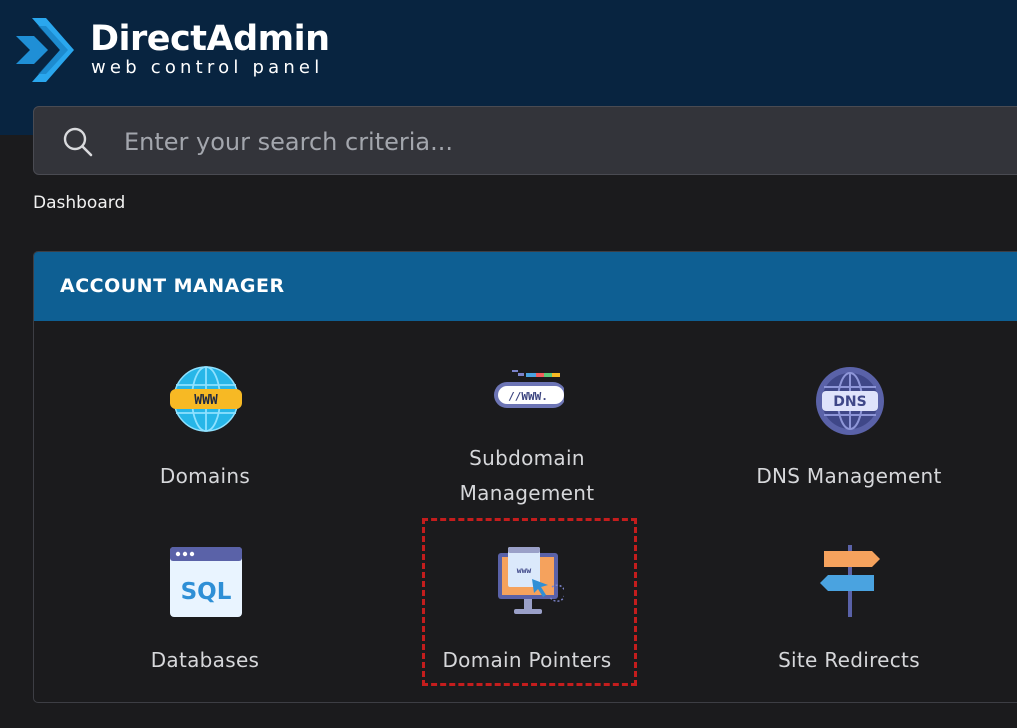 This screenshot has height=728, width=1017. What do you see at coordinates (527, 660) in the screenshot?
I see `domain-pointers-label: Domain Pointers` at bounding box center [527, 660].